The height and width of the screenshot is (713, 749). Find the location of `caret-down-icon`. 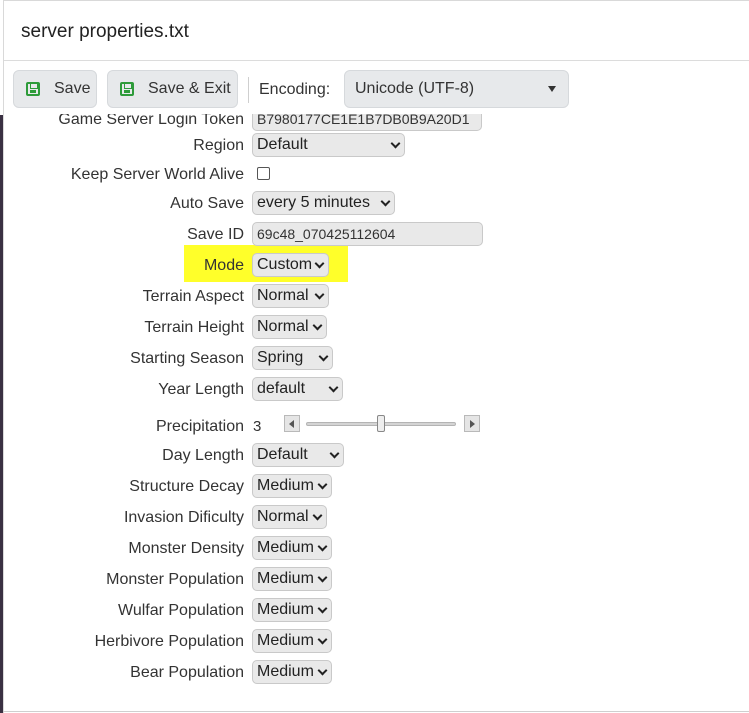

caret-down-icon is located at coordinates (552, 89).